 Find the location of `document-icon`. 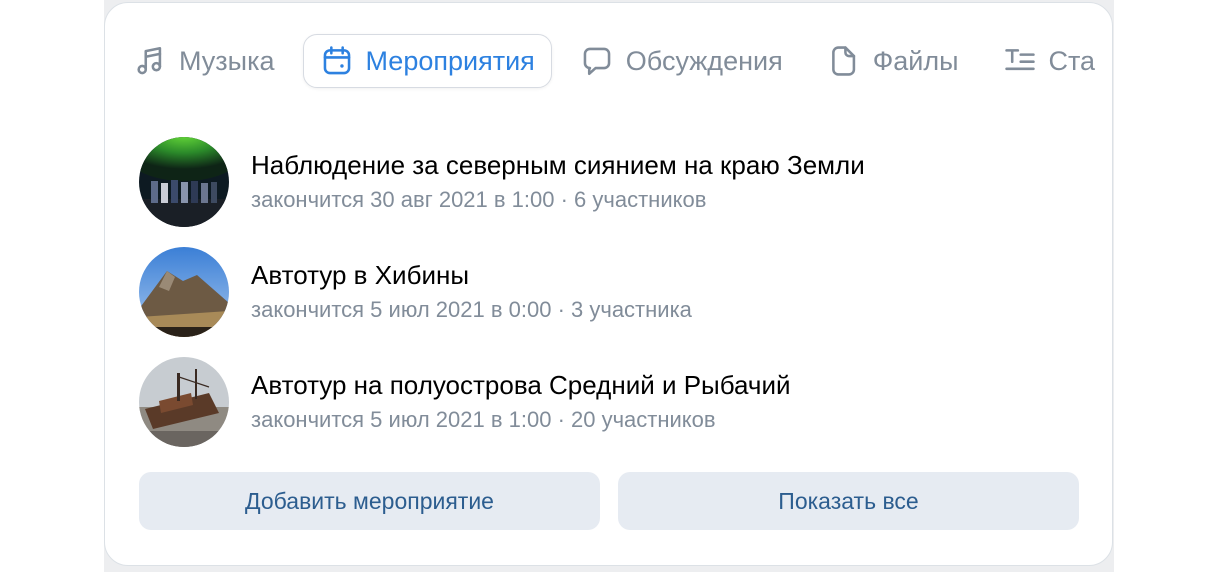

document-icon is located at coordinates (844, 61).